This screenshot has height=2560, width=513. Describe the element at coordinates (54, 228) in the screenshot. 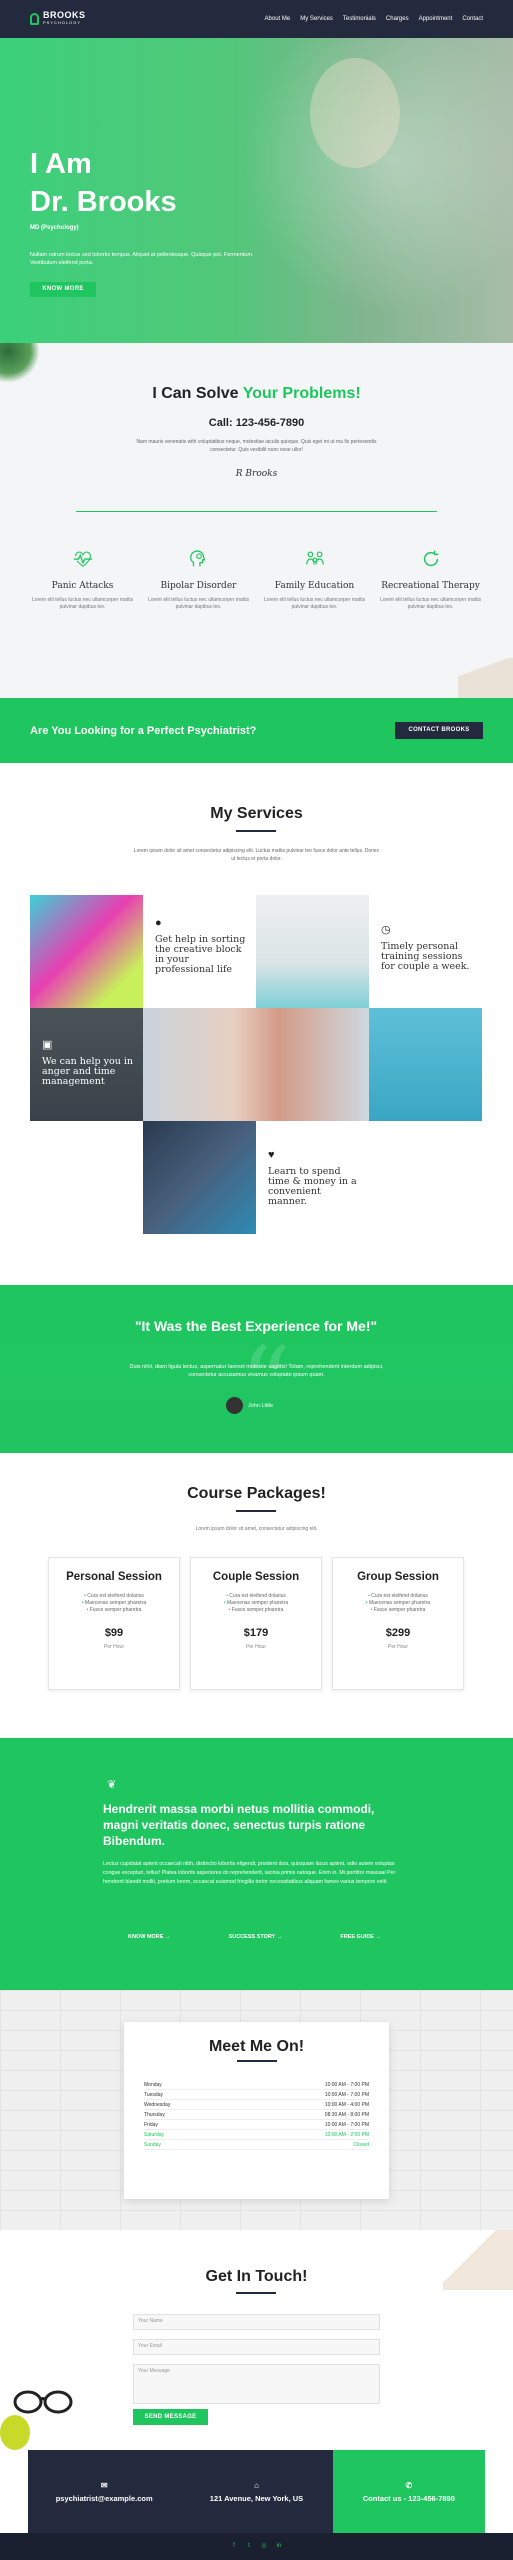

I see `hero-subtitle: MD (Psychology)` at that location.